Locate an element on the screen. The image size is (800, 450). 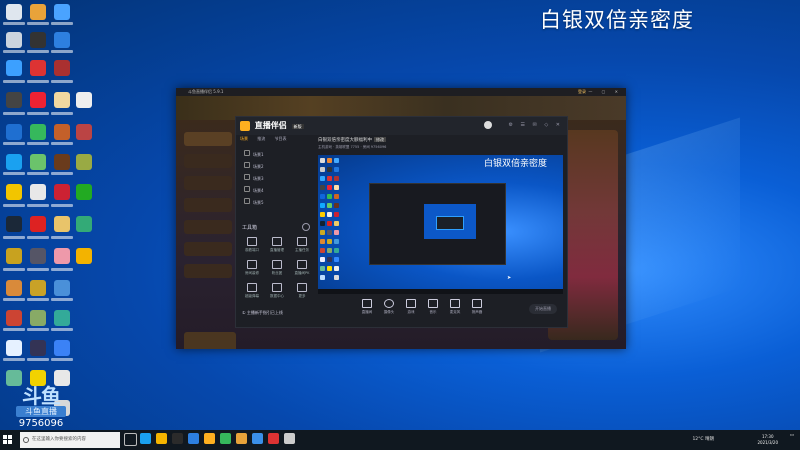
scene-item: 场景5 is located at coordinates (277, 203).